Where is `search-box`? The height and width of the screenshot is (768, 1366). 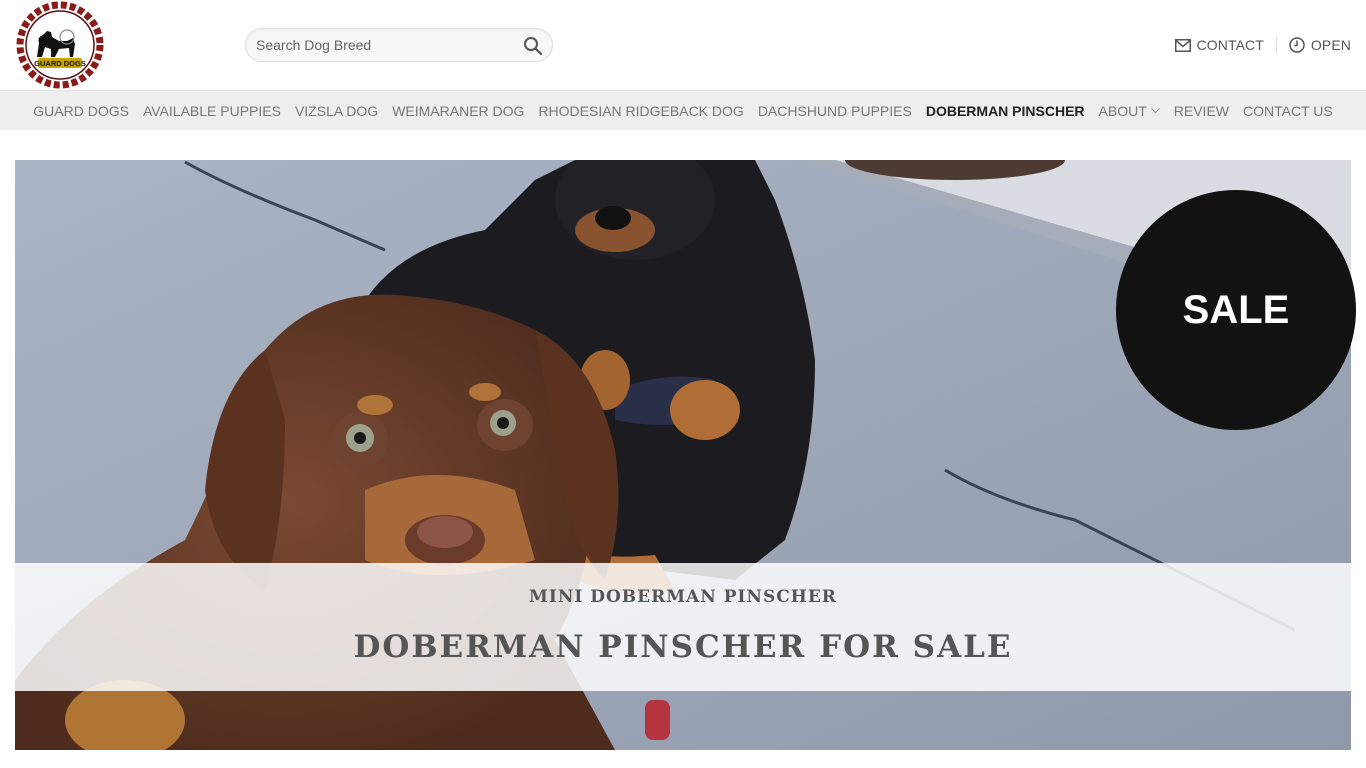
search-box is located at coordinates (399, 45).